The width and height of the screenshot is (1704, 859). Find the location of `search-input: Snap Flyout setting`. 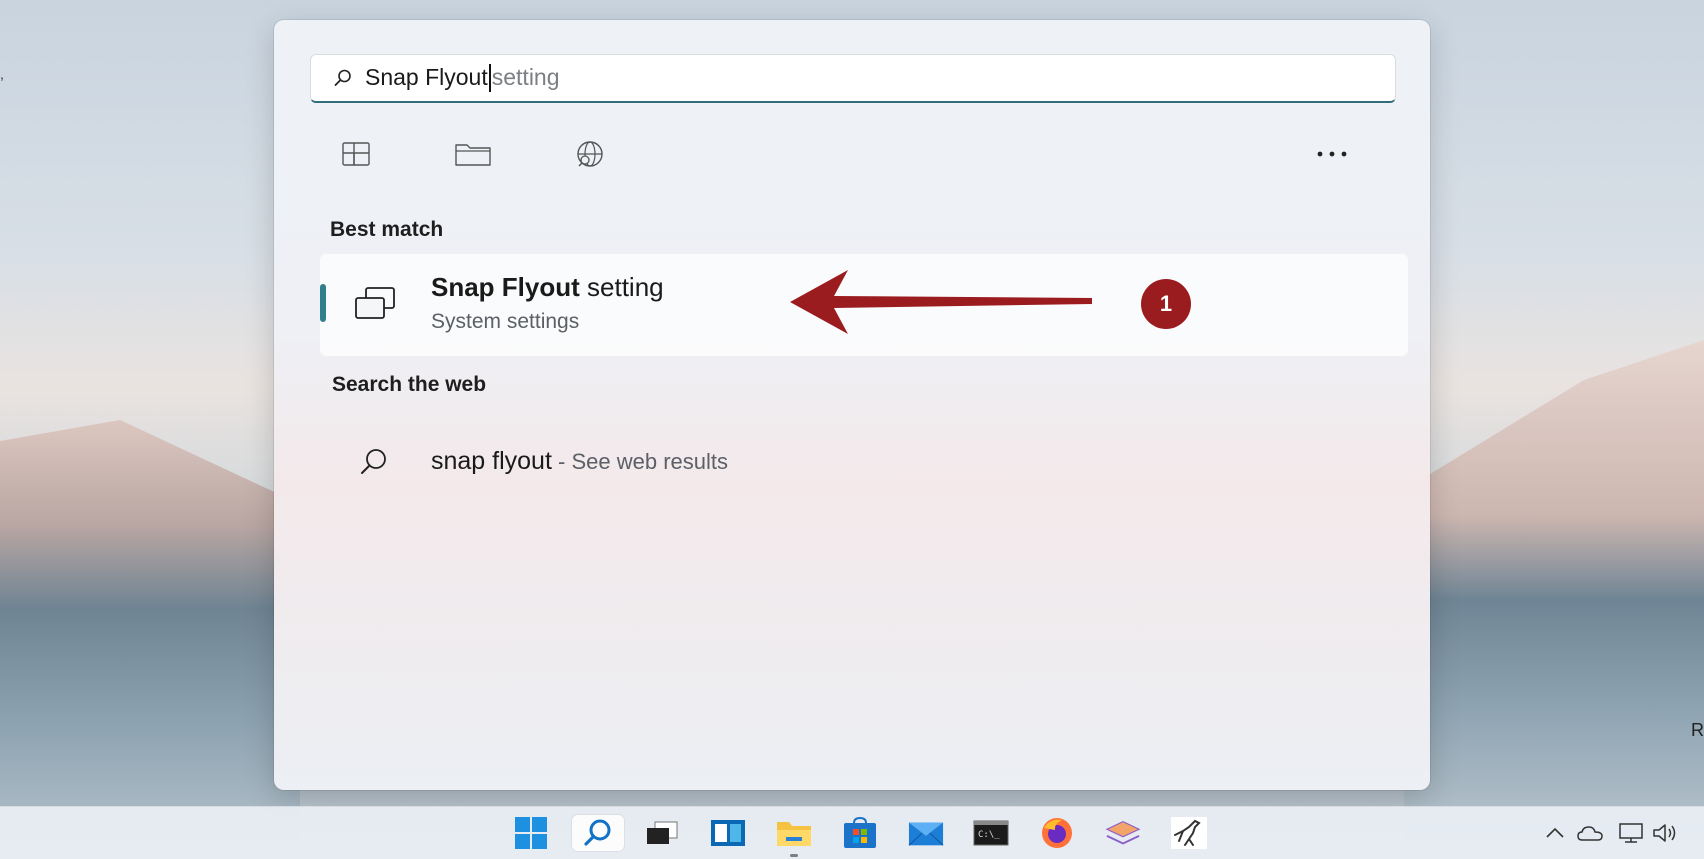

search-input: Snap Flyout setting is located at coordinates (462, 78).